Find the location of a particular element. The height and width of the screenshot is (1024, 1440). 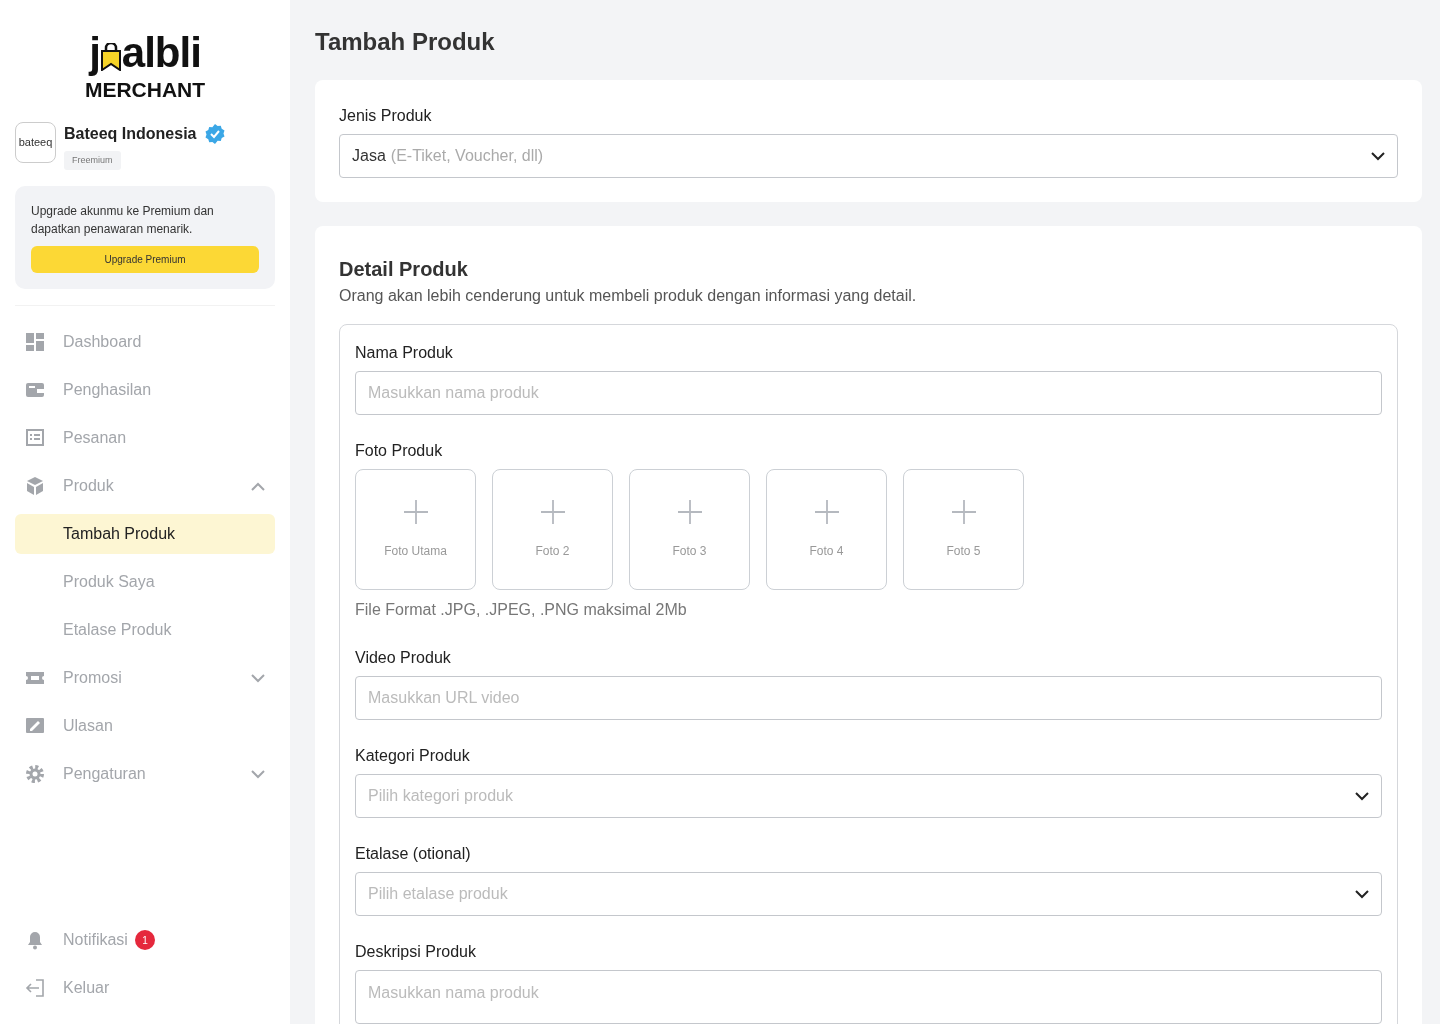

photo-upload-slot: Foto 4 is located at coordinates (826, 529).